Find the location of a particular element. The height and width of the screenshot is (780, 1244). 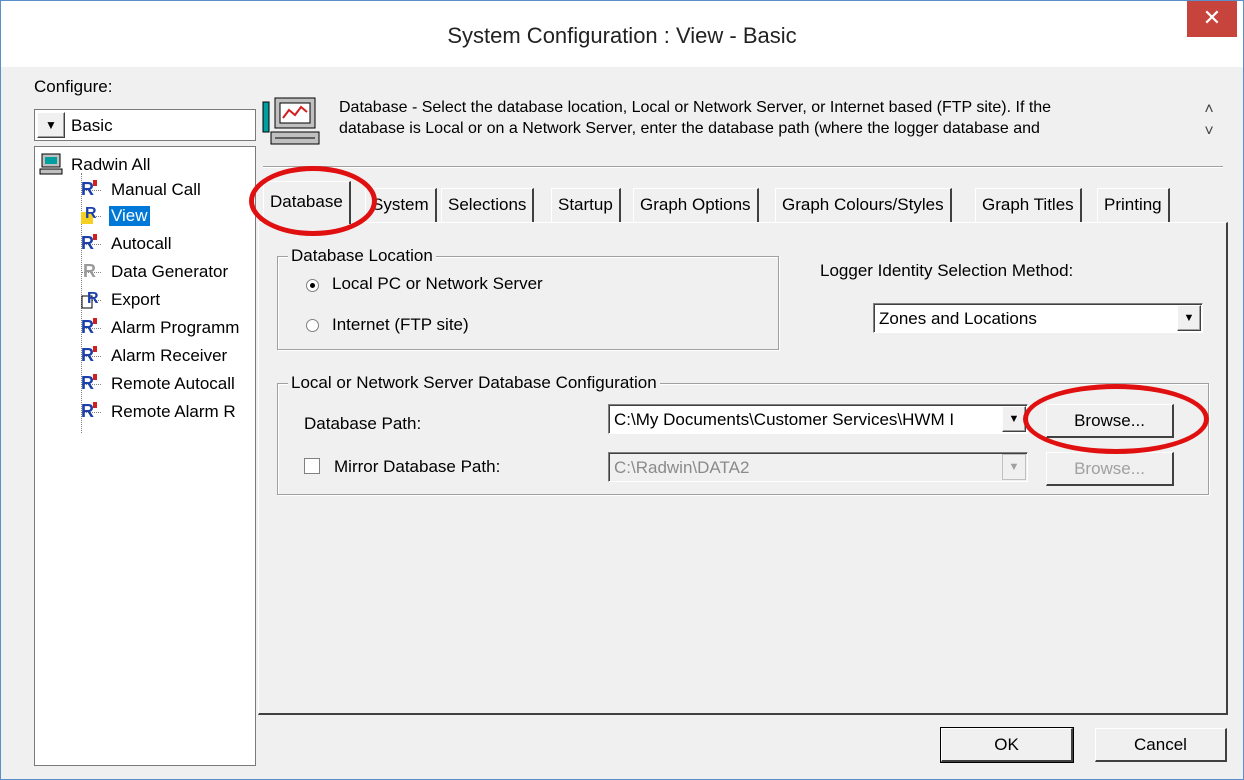

tab-system: System is located at coordinates (401, 205).